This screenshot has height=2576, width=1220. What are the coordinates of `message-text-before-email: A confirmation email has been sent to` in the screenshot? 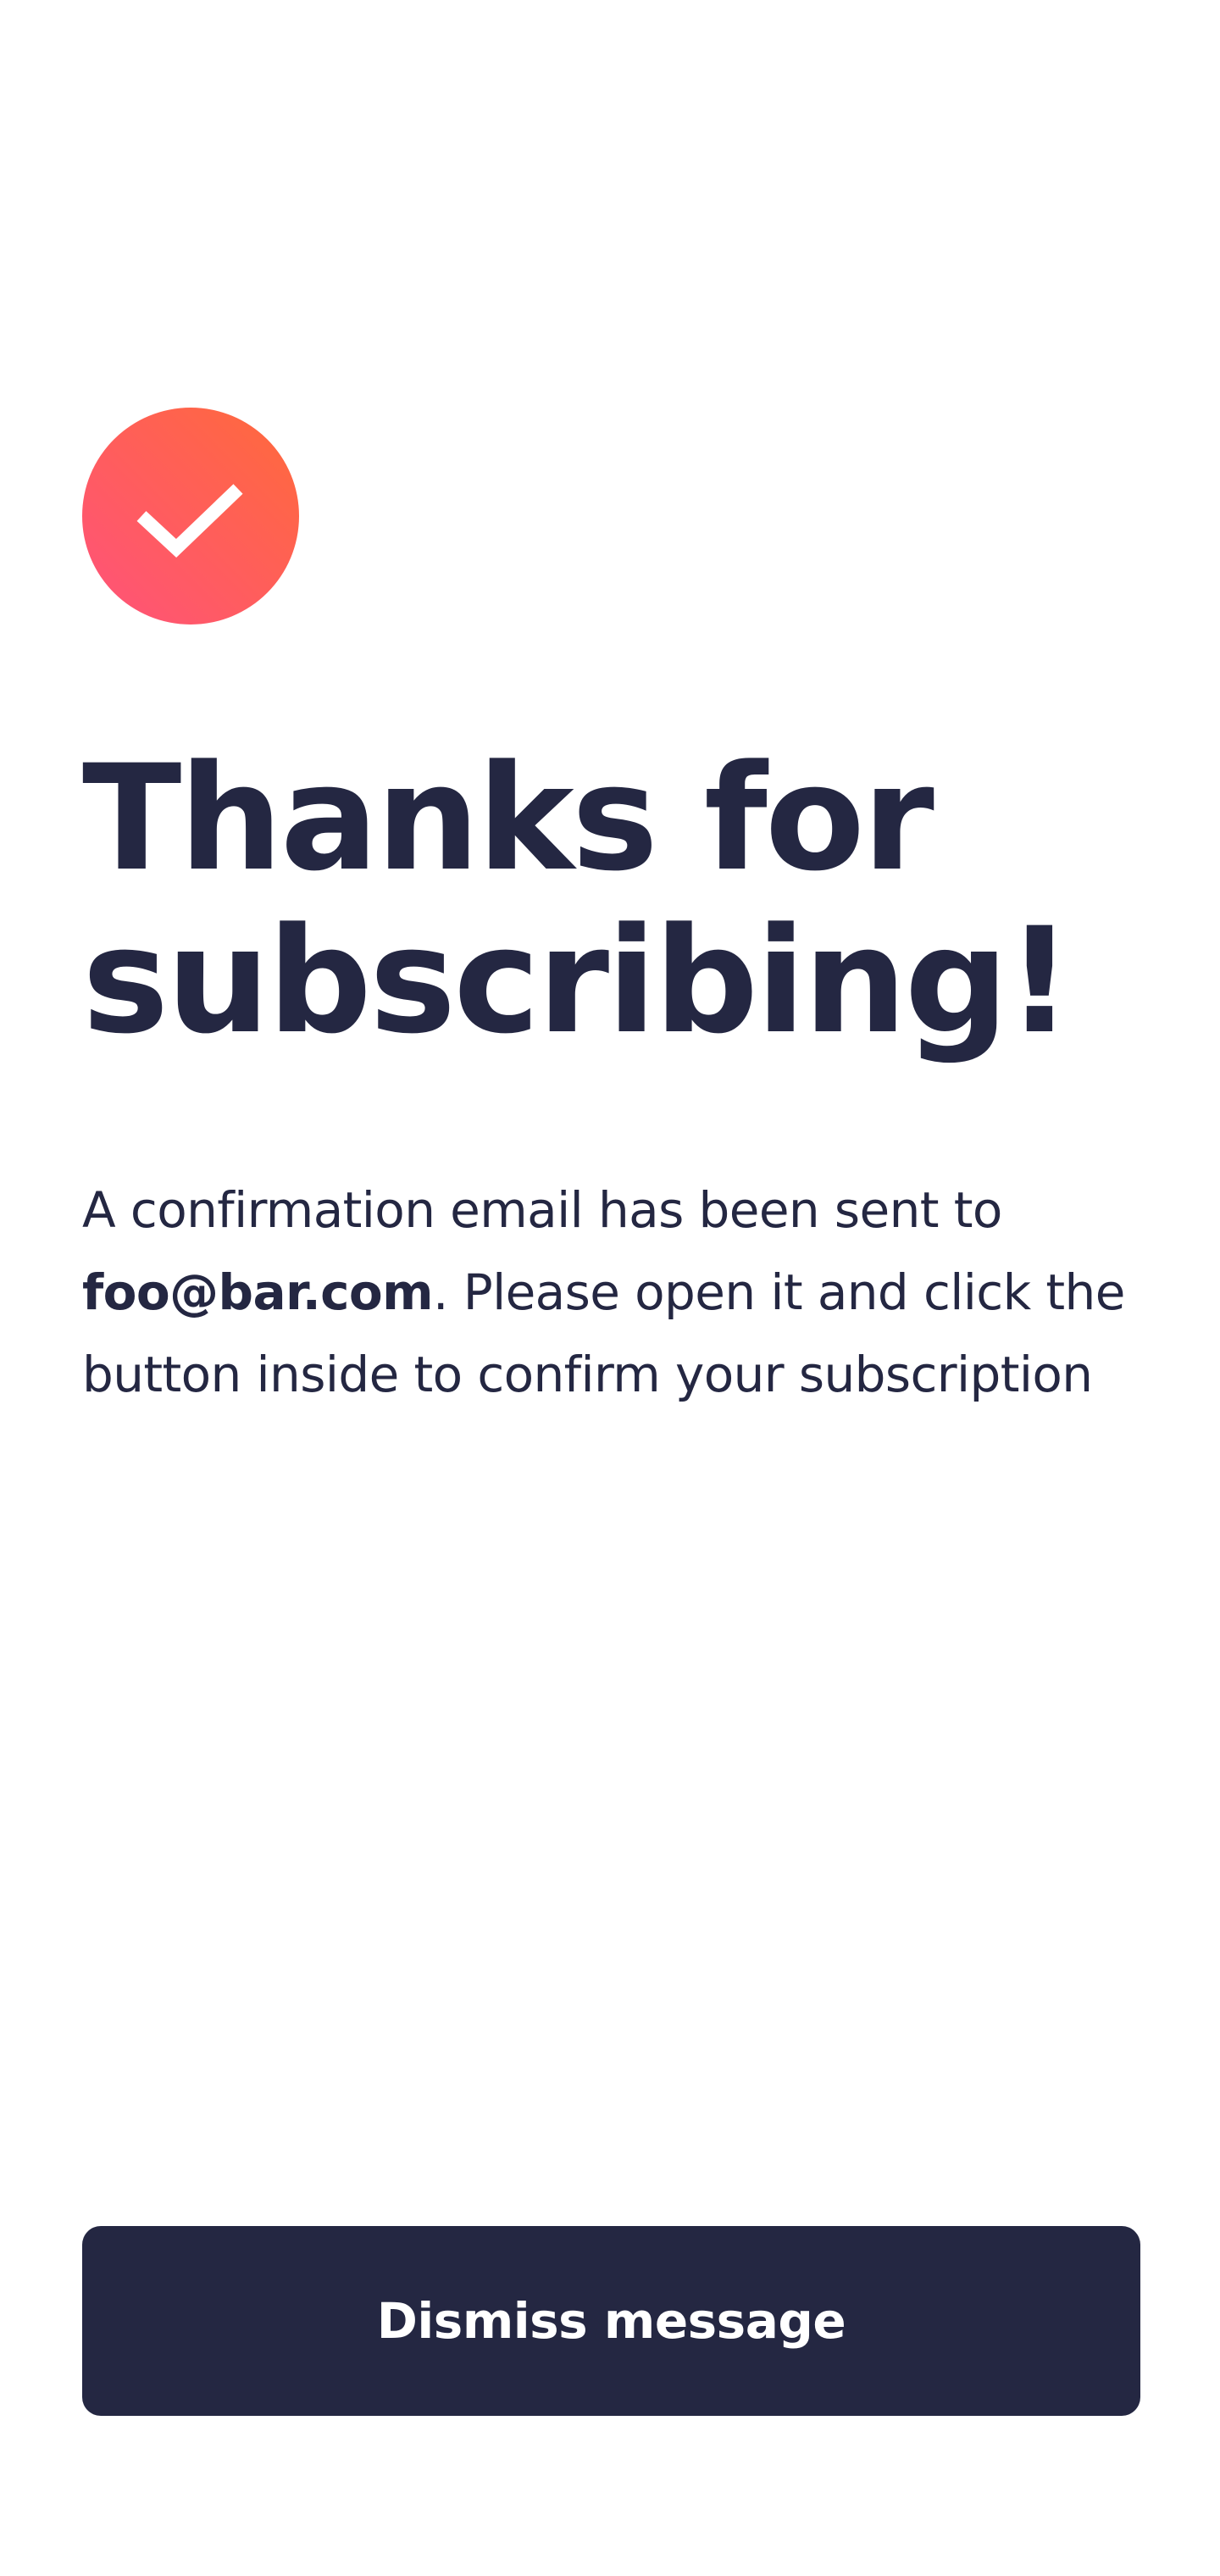 It's located at (542, 1210).